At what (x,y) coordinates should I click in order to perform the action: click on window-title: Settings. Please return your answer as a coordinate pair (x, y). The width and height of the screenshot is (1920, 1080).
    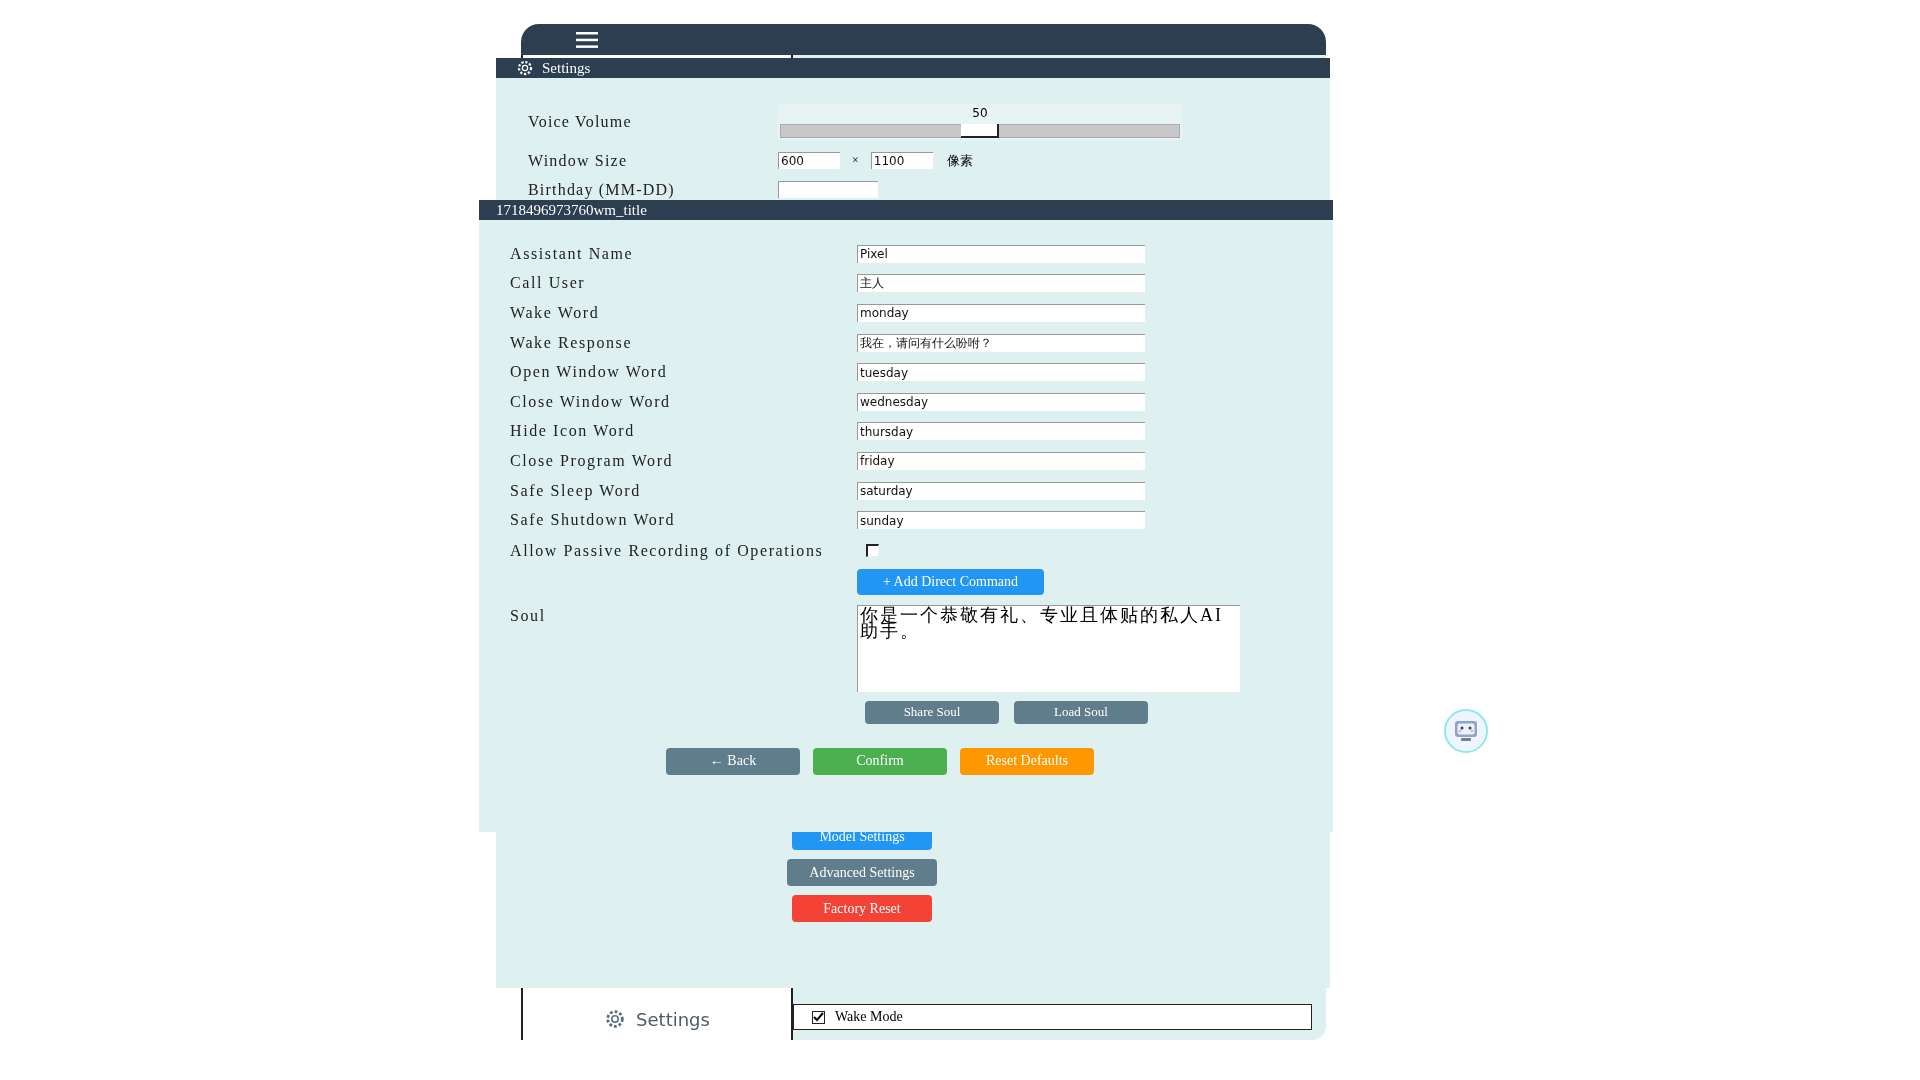
    Looking at the image, I should click on (566, 68).